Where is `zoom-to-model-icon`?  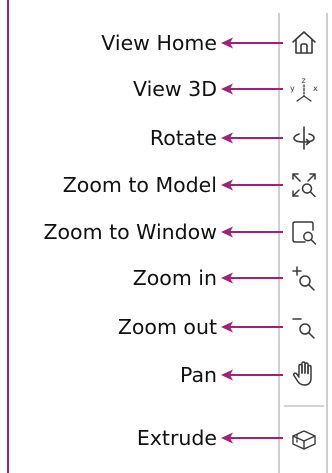
zoom-to-model-icon is located at coordinates (304, 185).